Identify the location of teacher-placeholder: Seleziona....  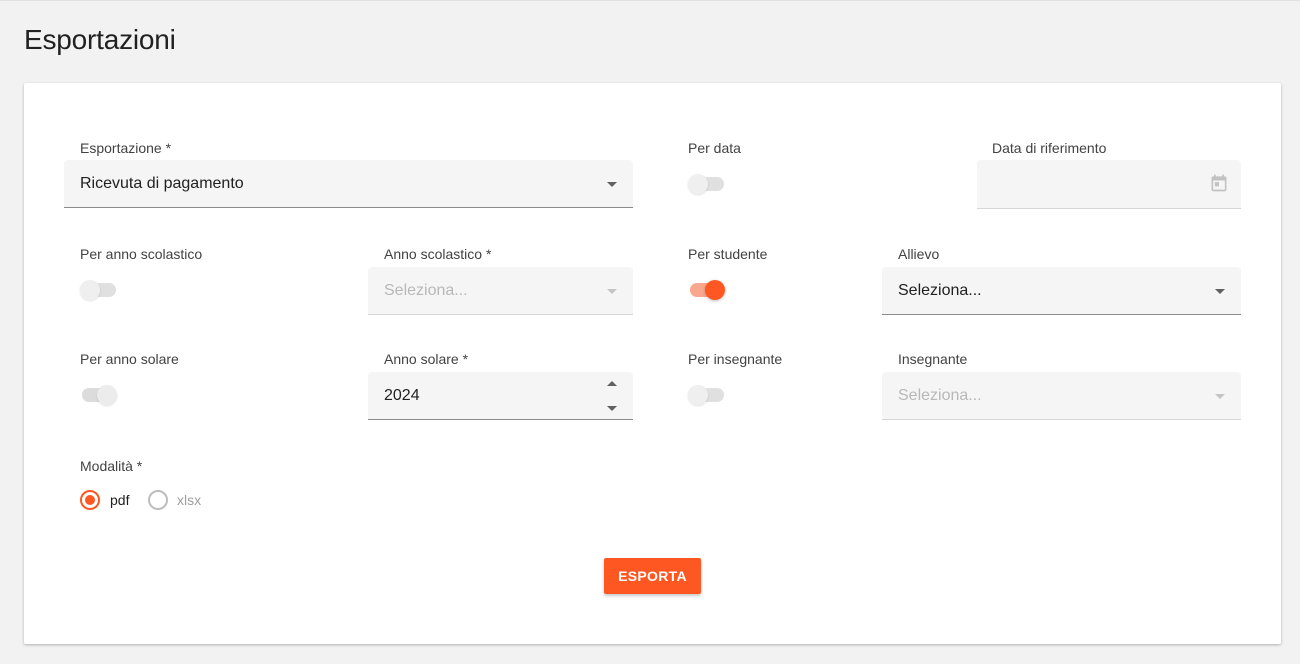
(940, 395).